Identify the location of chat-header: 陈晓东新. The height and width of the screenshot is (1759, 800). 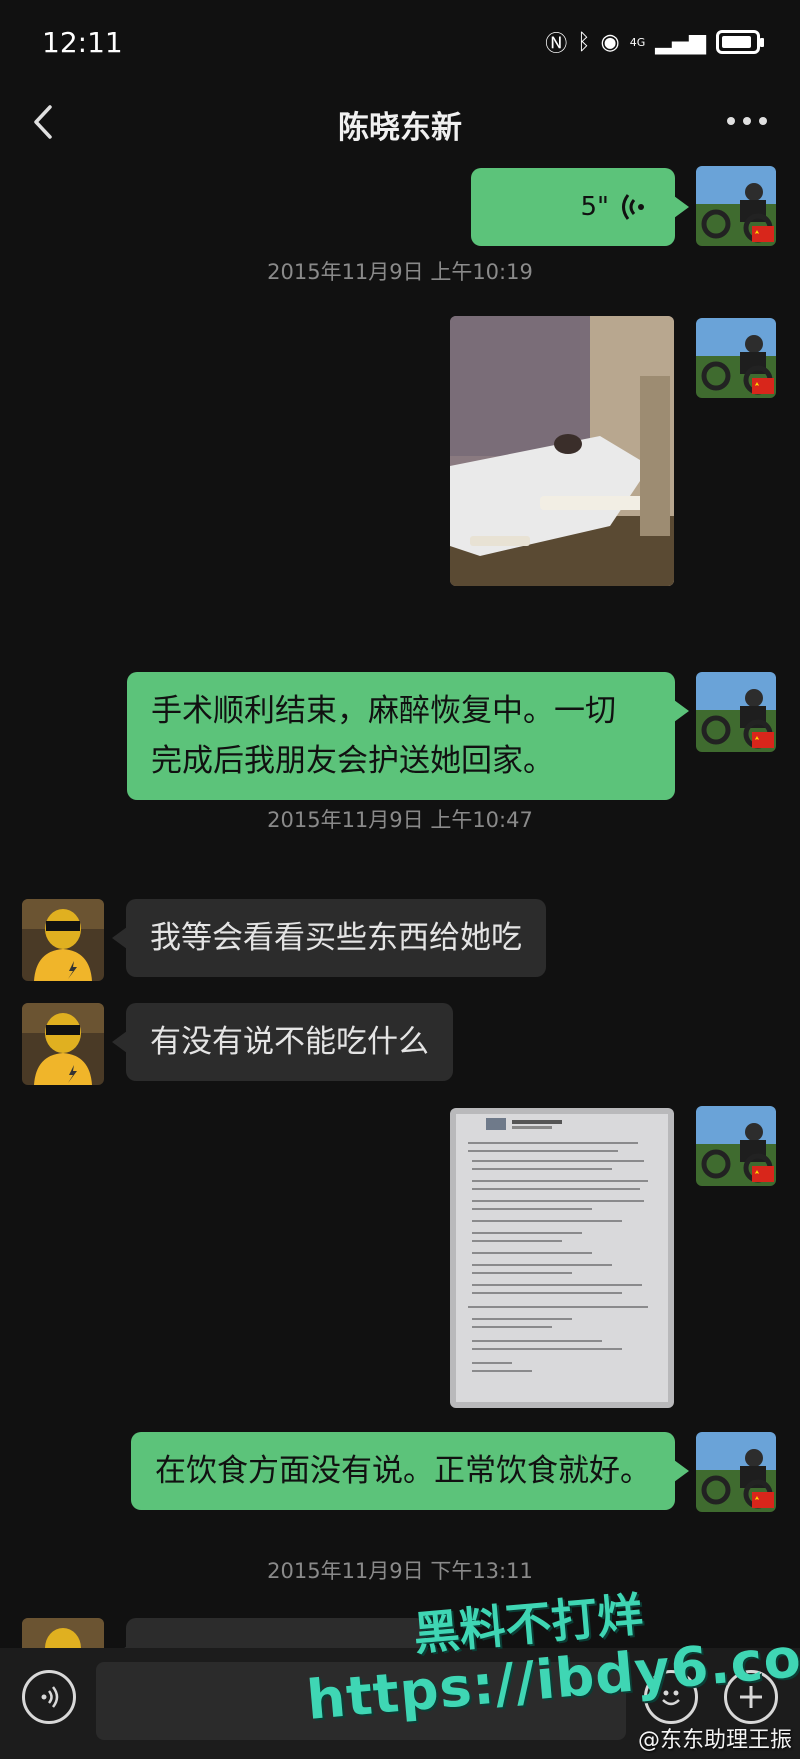
(400, 122).